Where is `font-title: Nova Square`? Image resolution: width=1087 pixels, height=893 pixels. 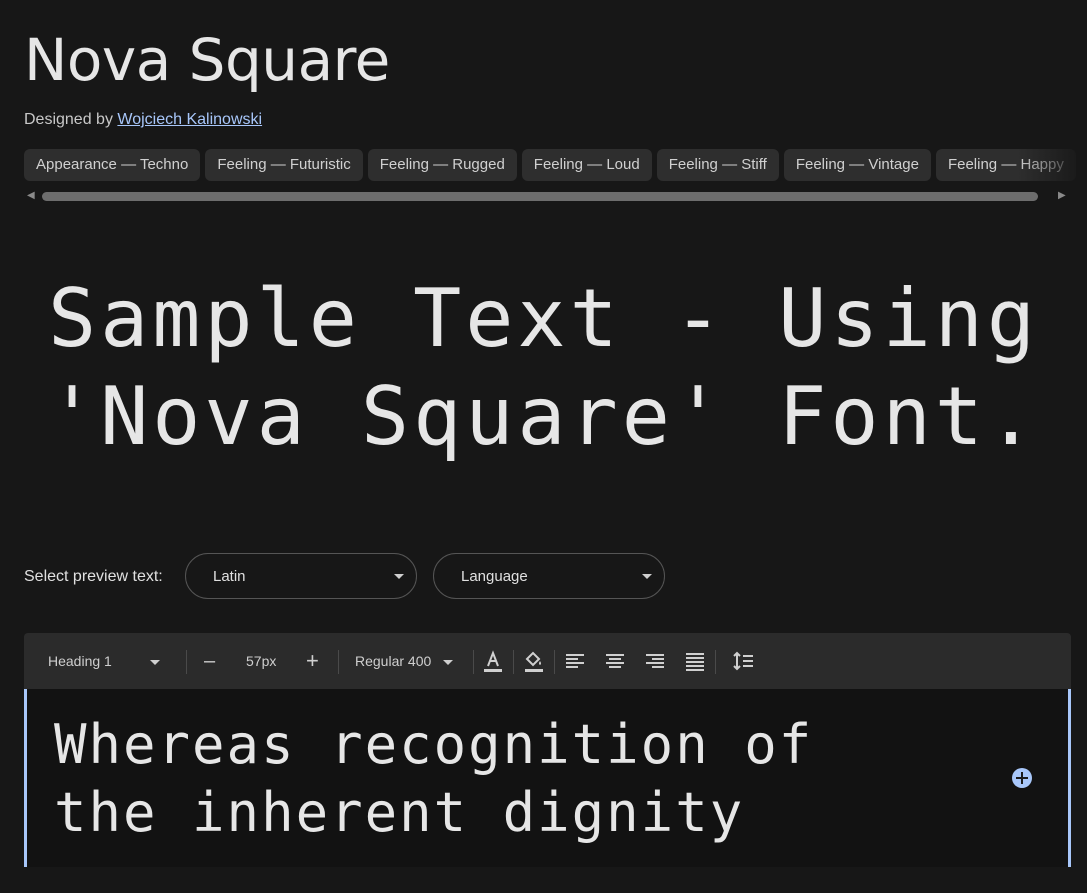 font-title: Nova Square is located at coordinates (207, 60).